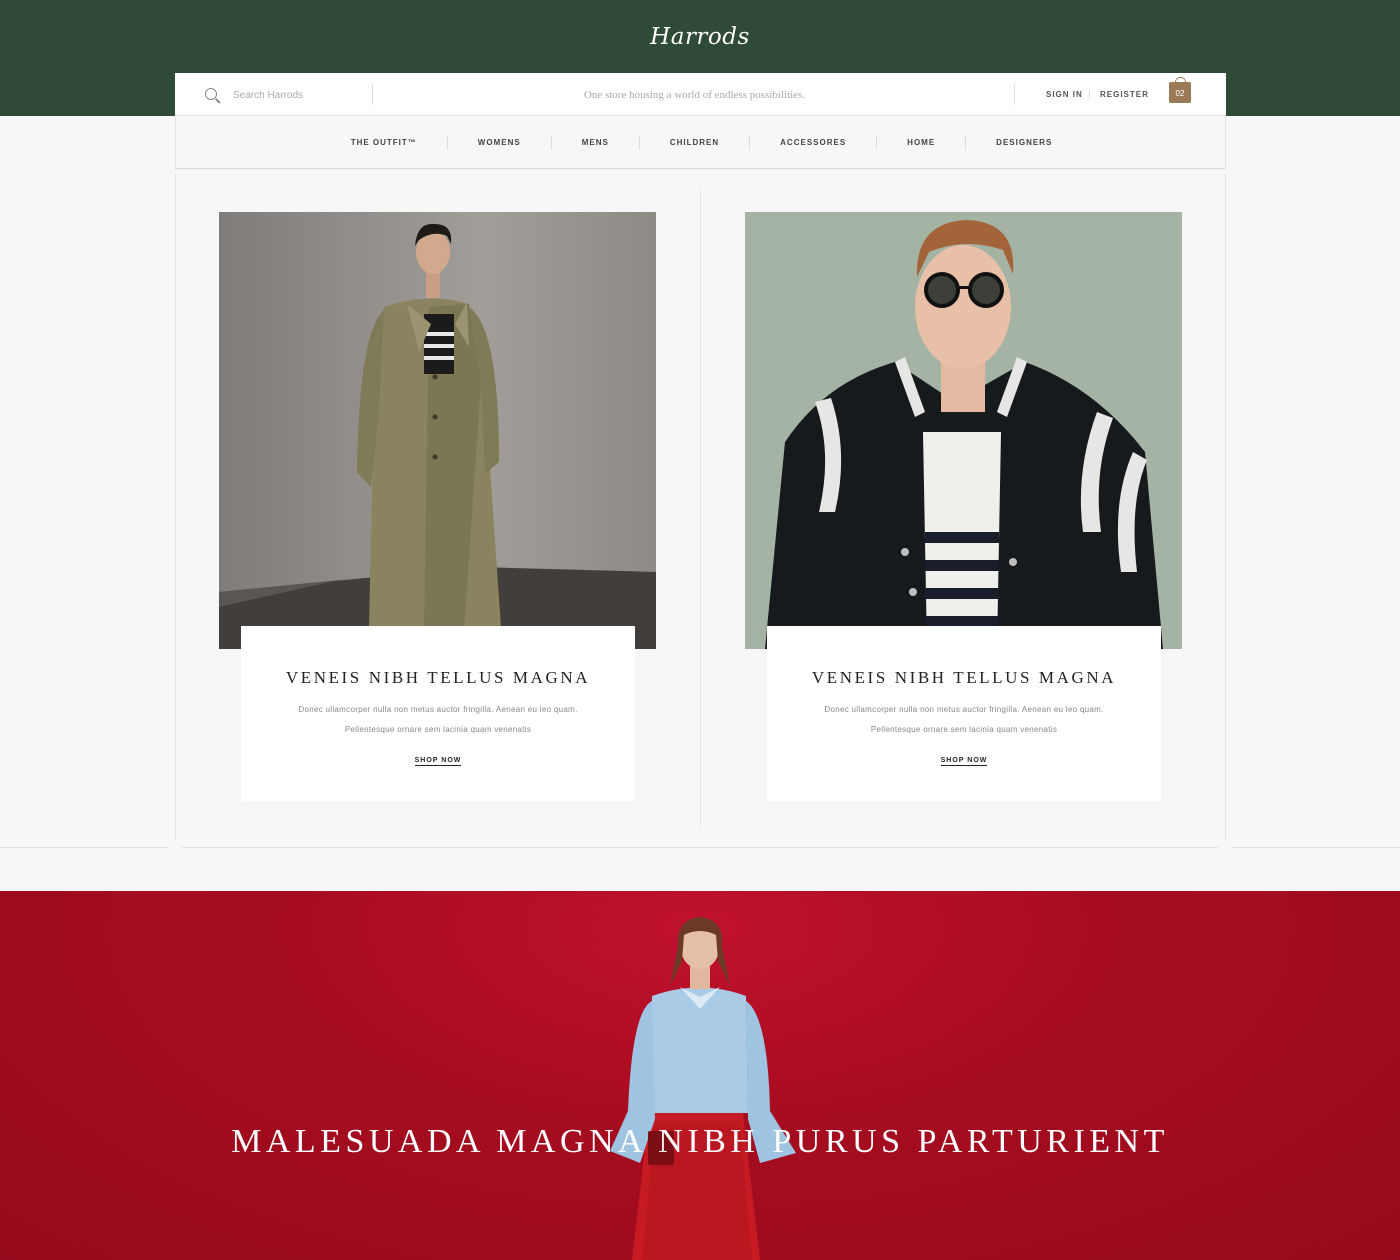 This screenshot has width=1400, height=1260. What do you see at coordinates (963, 430) in the screenshot?
I see `varsity-jacket-photo` at bounding box center [963, 430].